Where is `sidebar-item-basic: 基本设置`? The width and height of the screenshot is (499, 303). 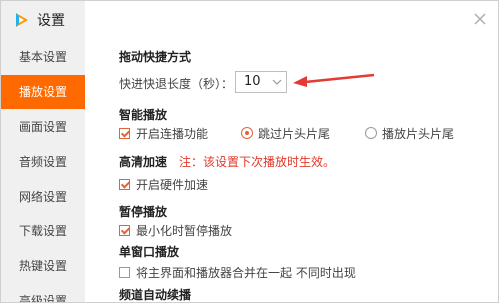 sidebar-item-basic: 基本设置 is located at coordinates (43, 57).